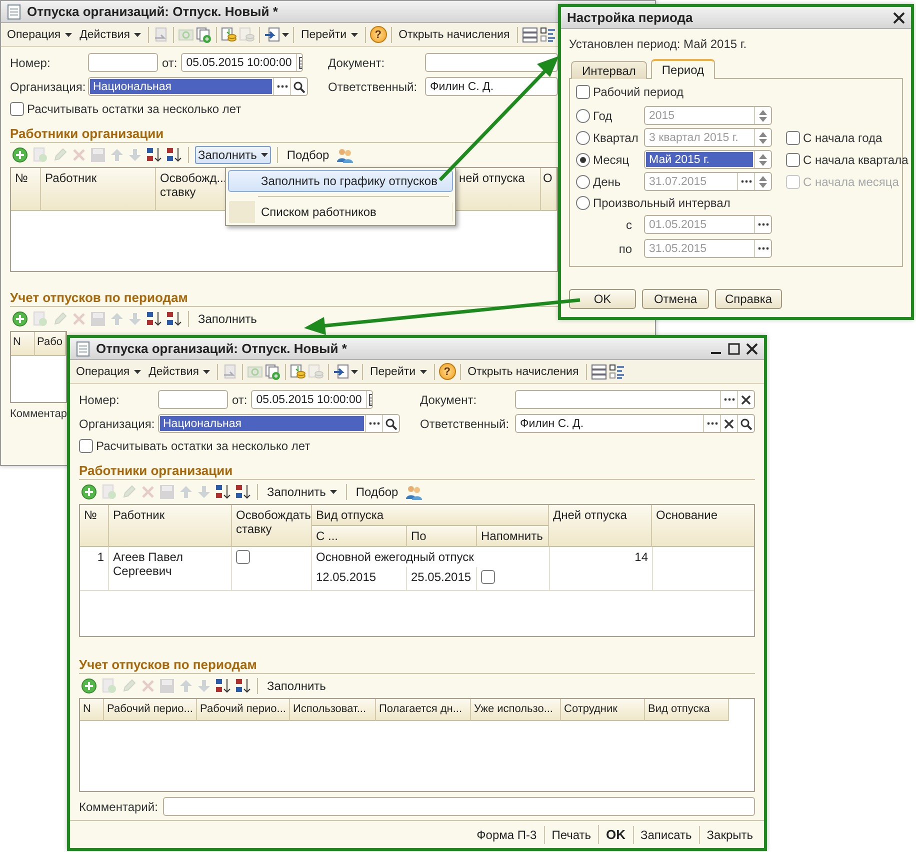 This screenshot has width=916, height=852. What do you see at coordinates (430, 515) in the screenshot?
I see `column-header: Вид отпуска` at bounding box center [430, 515].